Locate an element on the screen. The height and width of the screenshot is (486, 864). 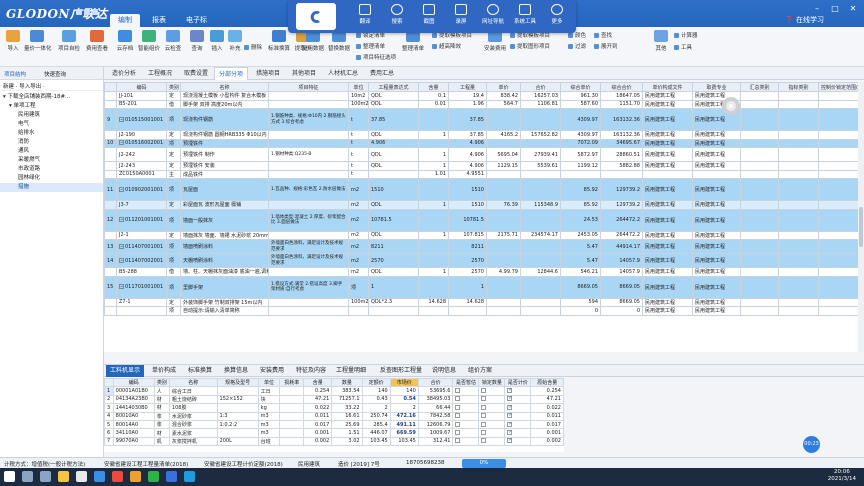
tab-materials: 工料机显示 is located at coordinates (125, 371).